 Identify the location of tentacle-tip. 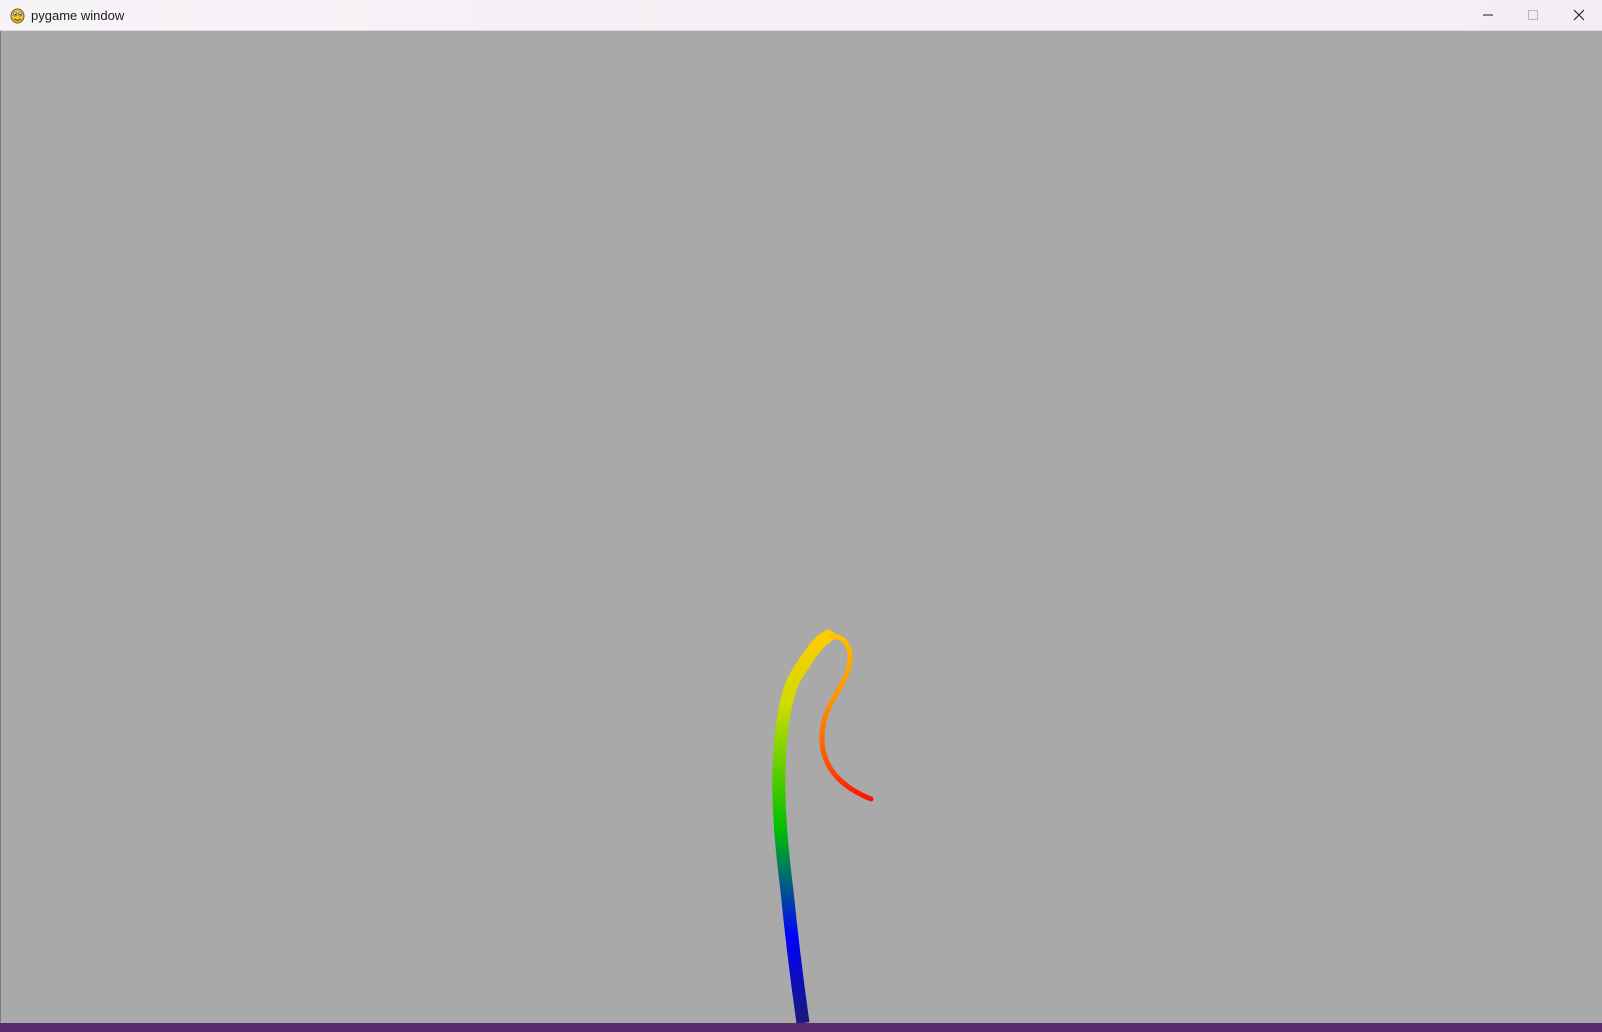
(846, 717).